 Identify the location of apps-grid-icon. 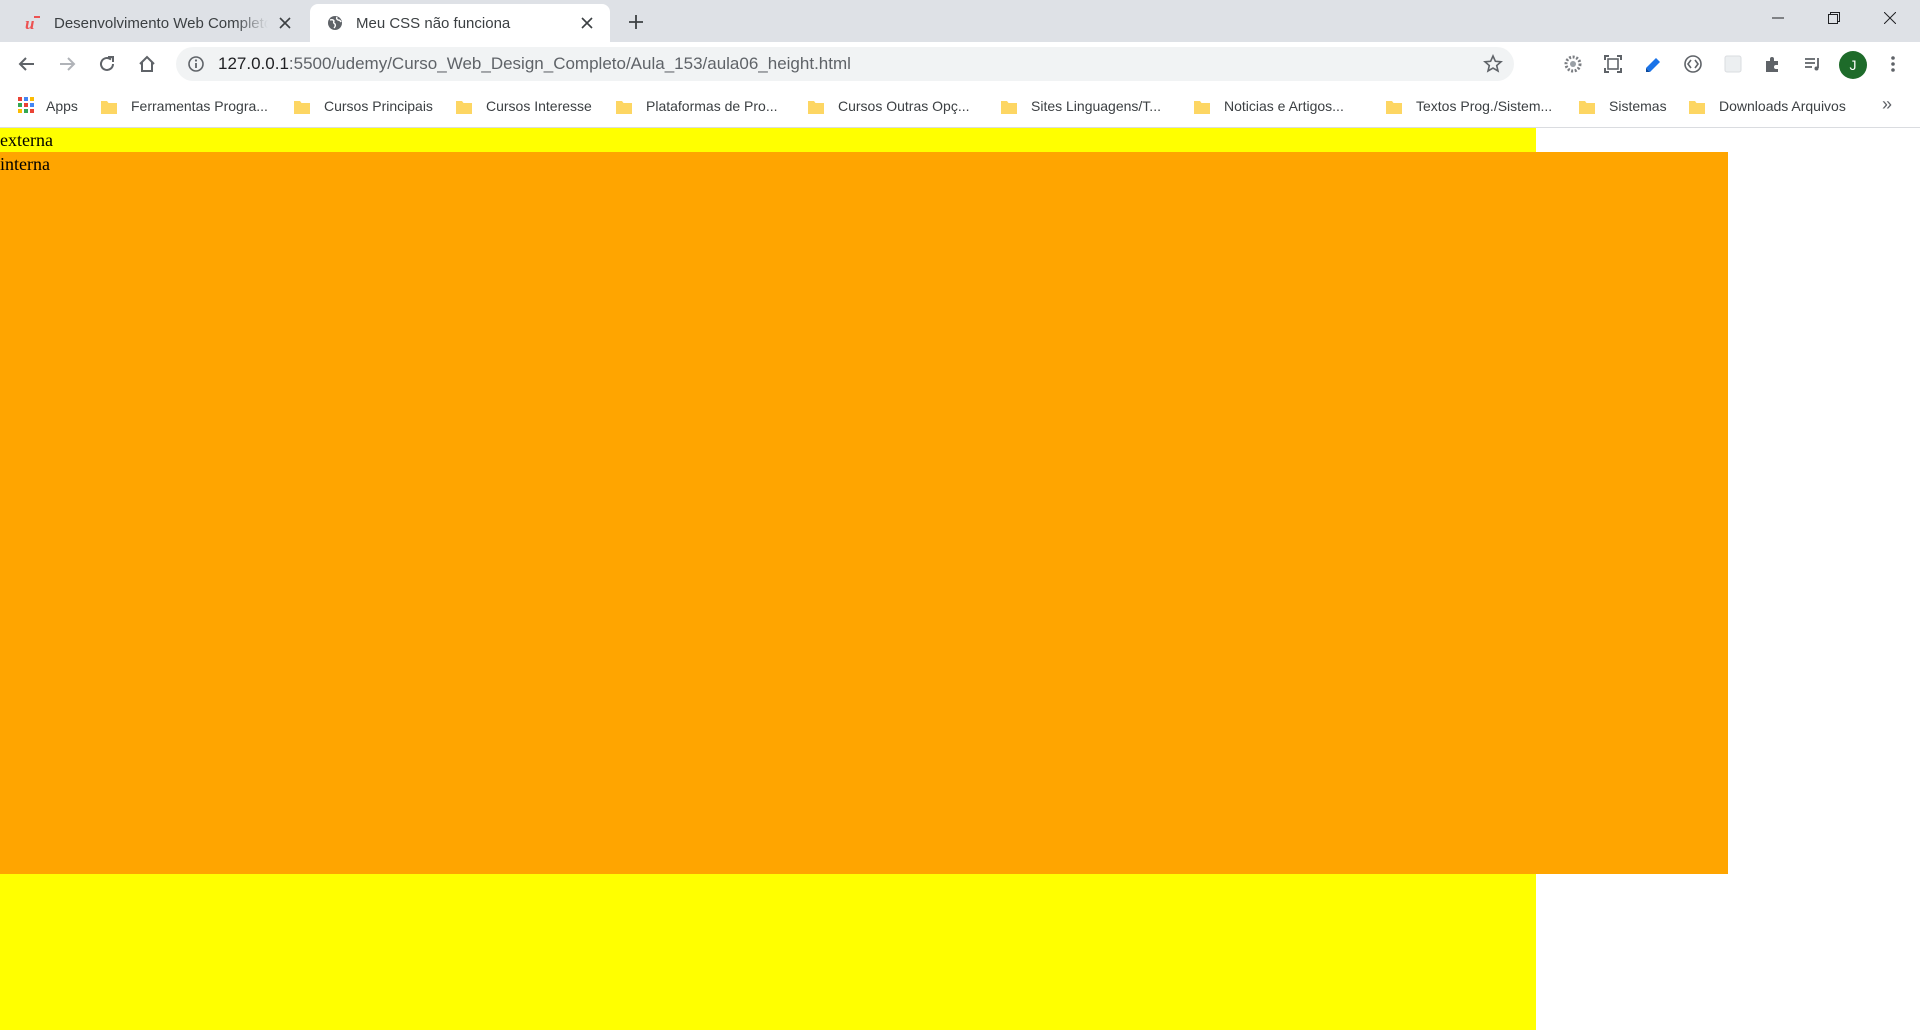
(26, 106).